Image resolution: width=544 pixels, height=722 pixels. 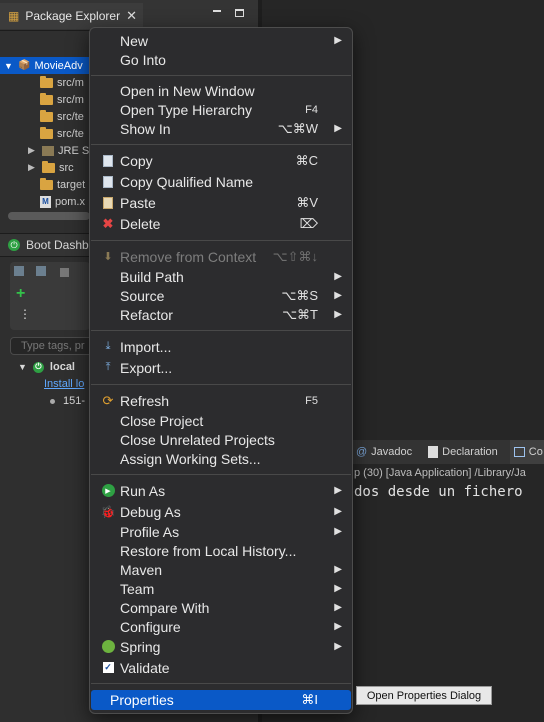 I want to click on menu-item-label: Open Type Hierarchy, so click(x=186, y=109).